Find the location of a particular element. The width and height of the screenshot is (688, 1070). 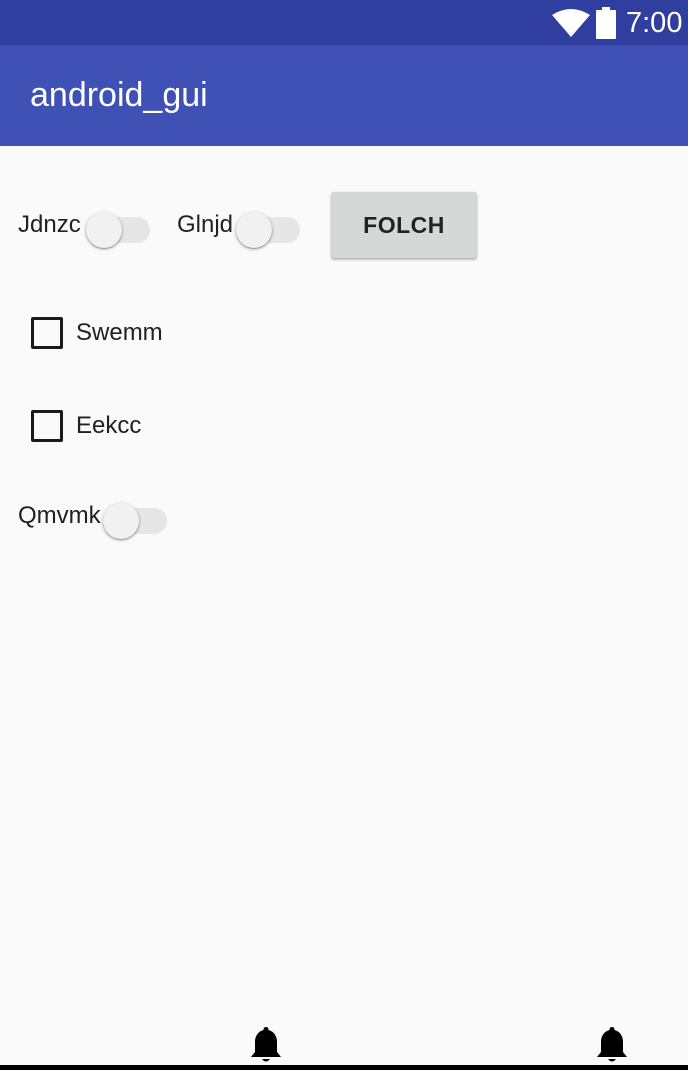

switch-qmvmk is located at coordinates (136, 517).